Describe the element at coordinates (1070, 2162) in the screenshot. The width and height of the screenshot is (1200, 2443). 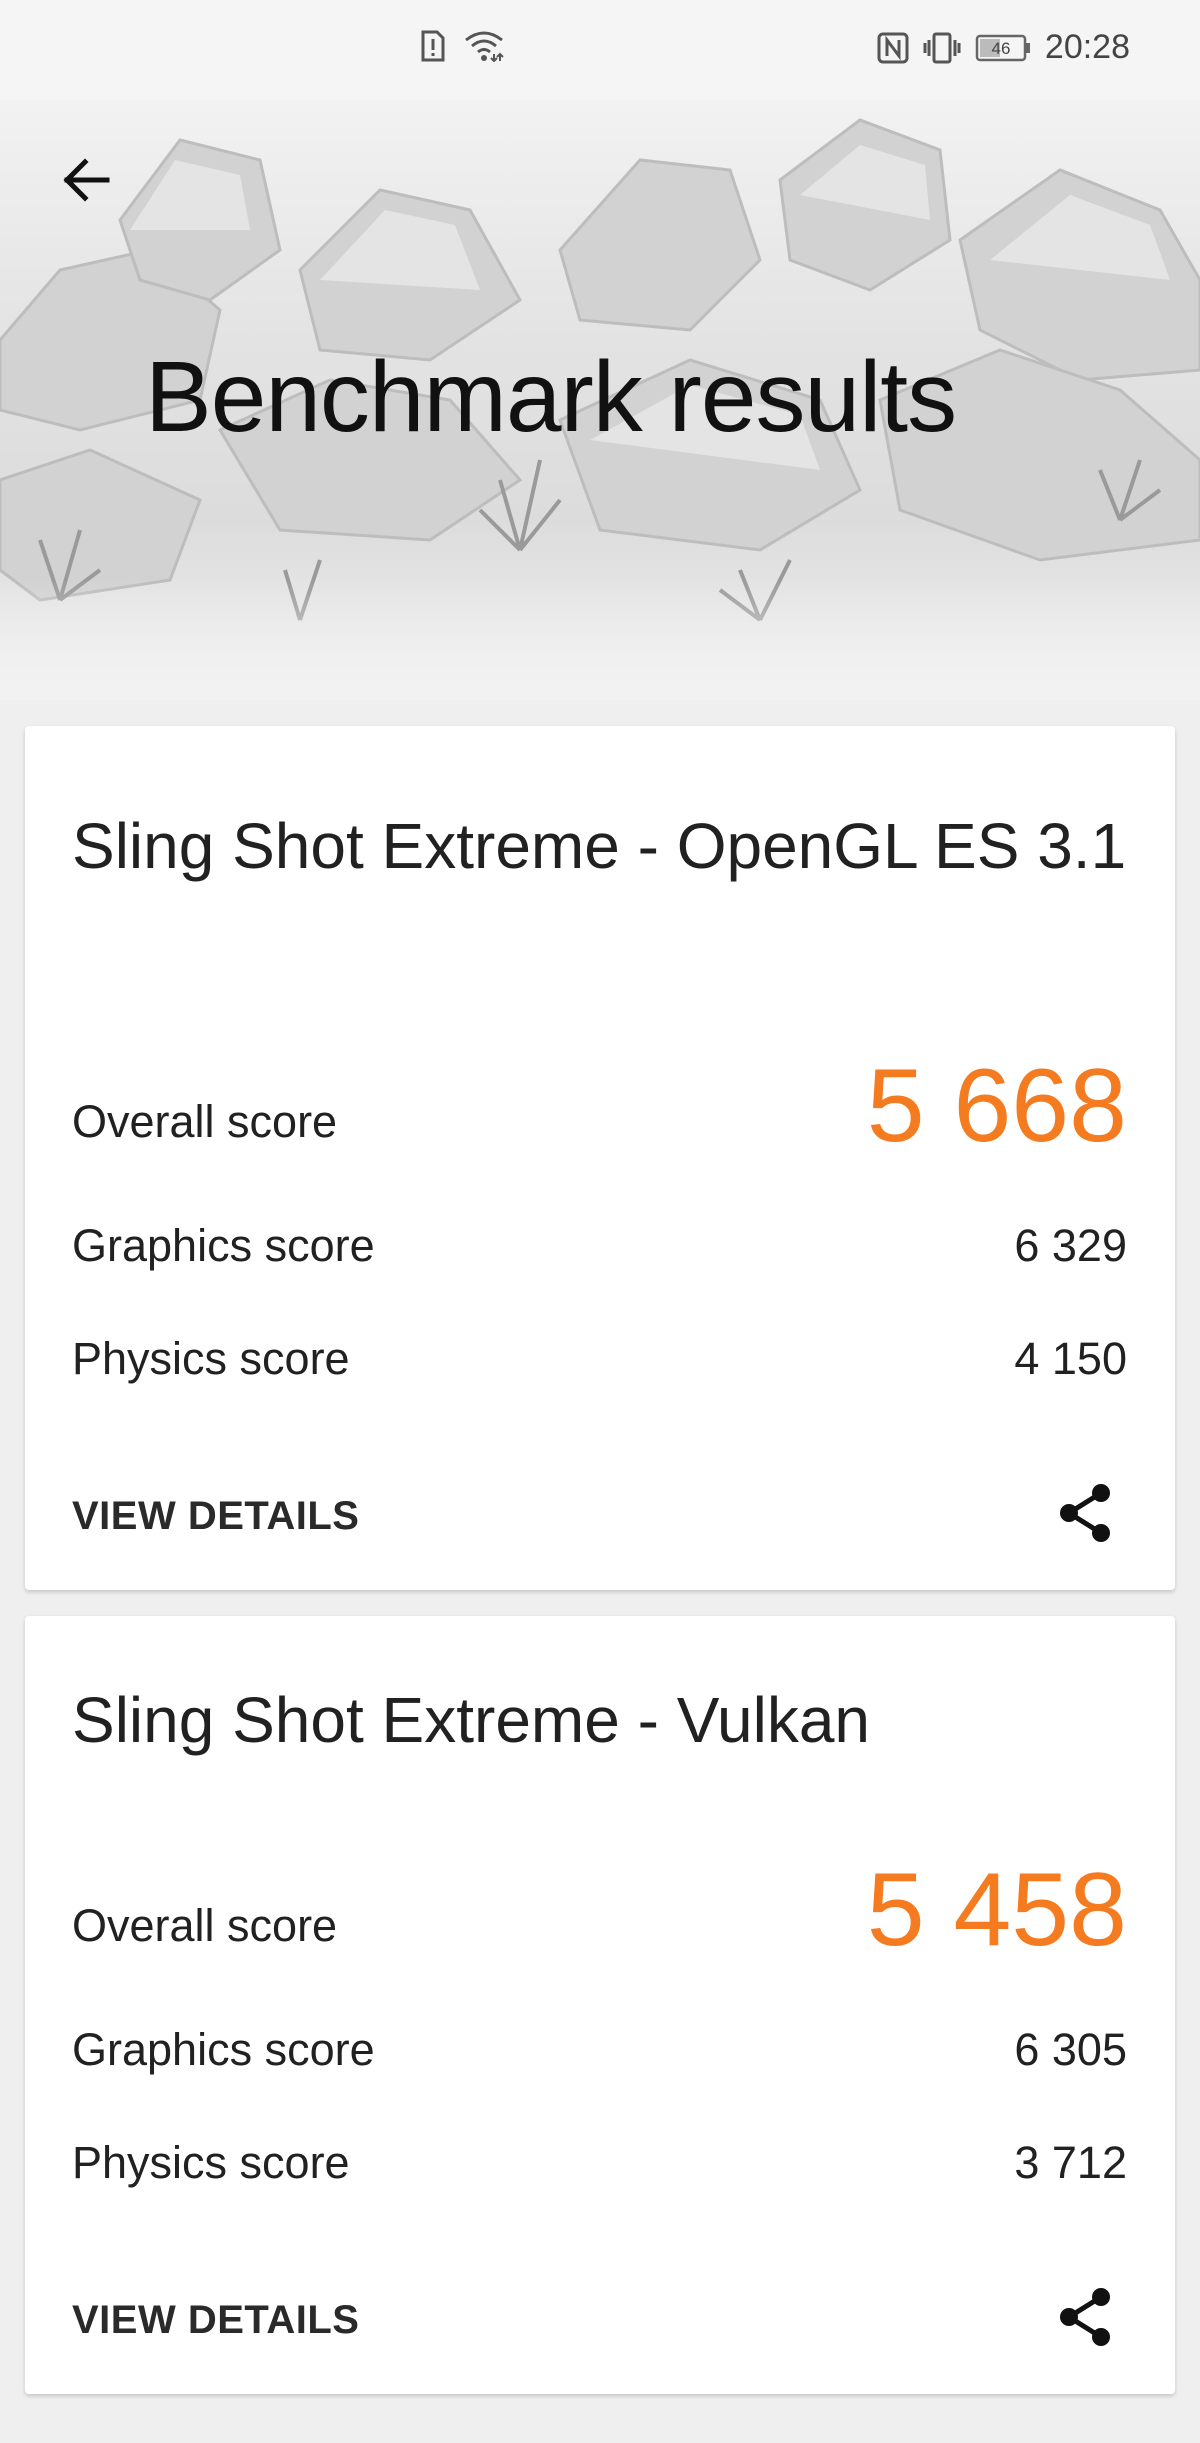
I see `physics-score-value: 3 712` at that location.